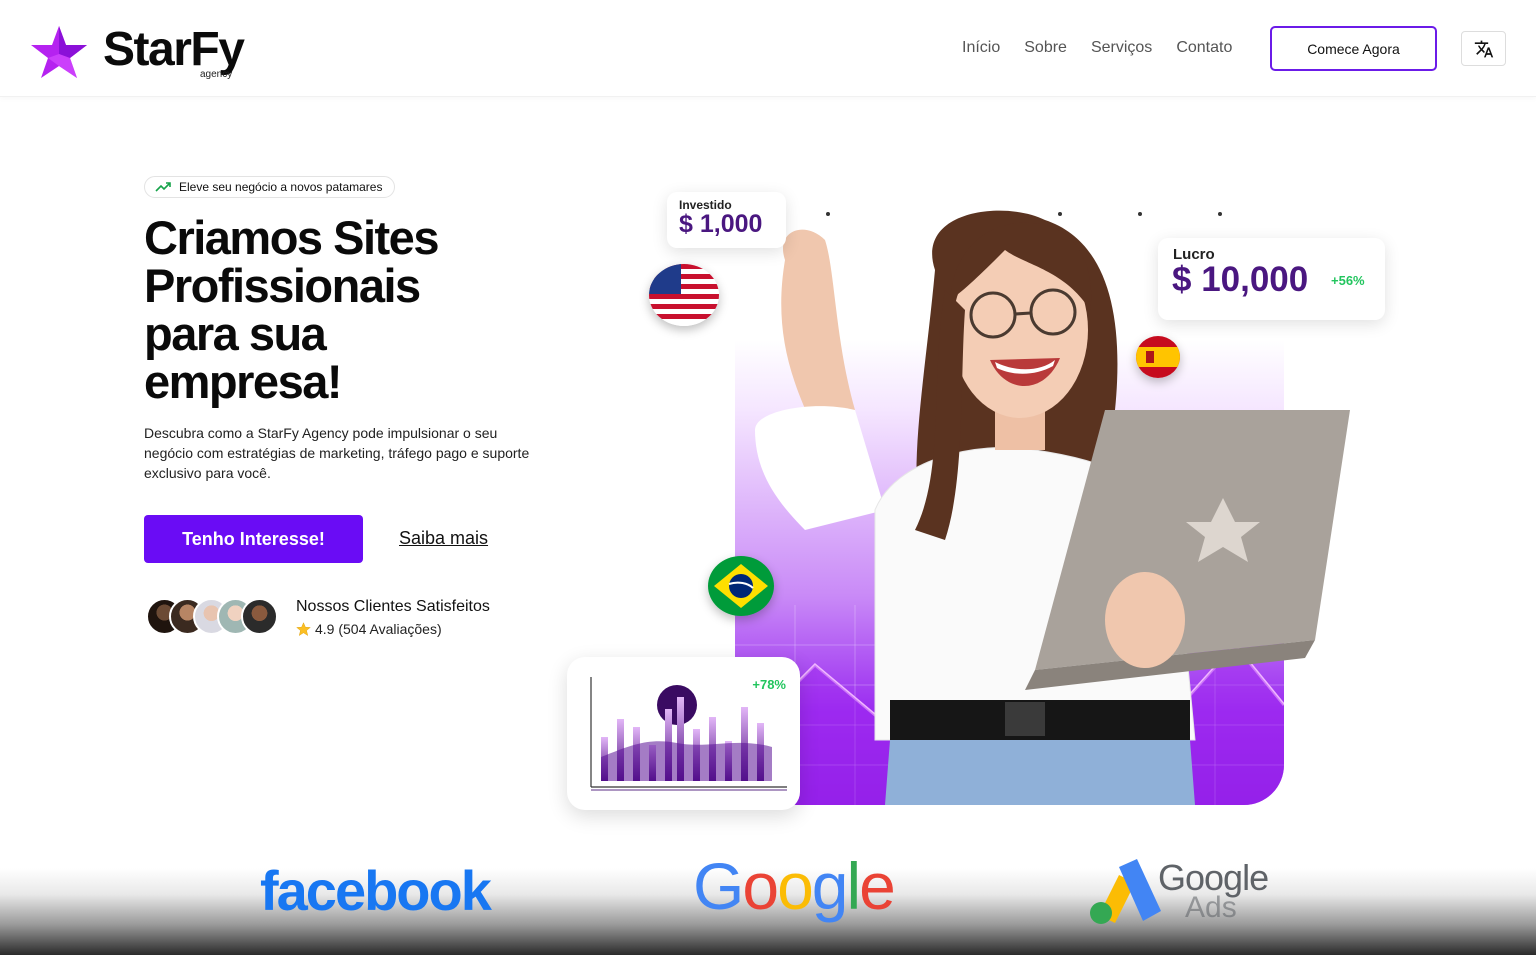 The width and height of the screenshot is (1536, 955). I want to click on rating-text: 4.9 (504 Avaliações), so click(378, 629).